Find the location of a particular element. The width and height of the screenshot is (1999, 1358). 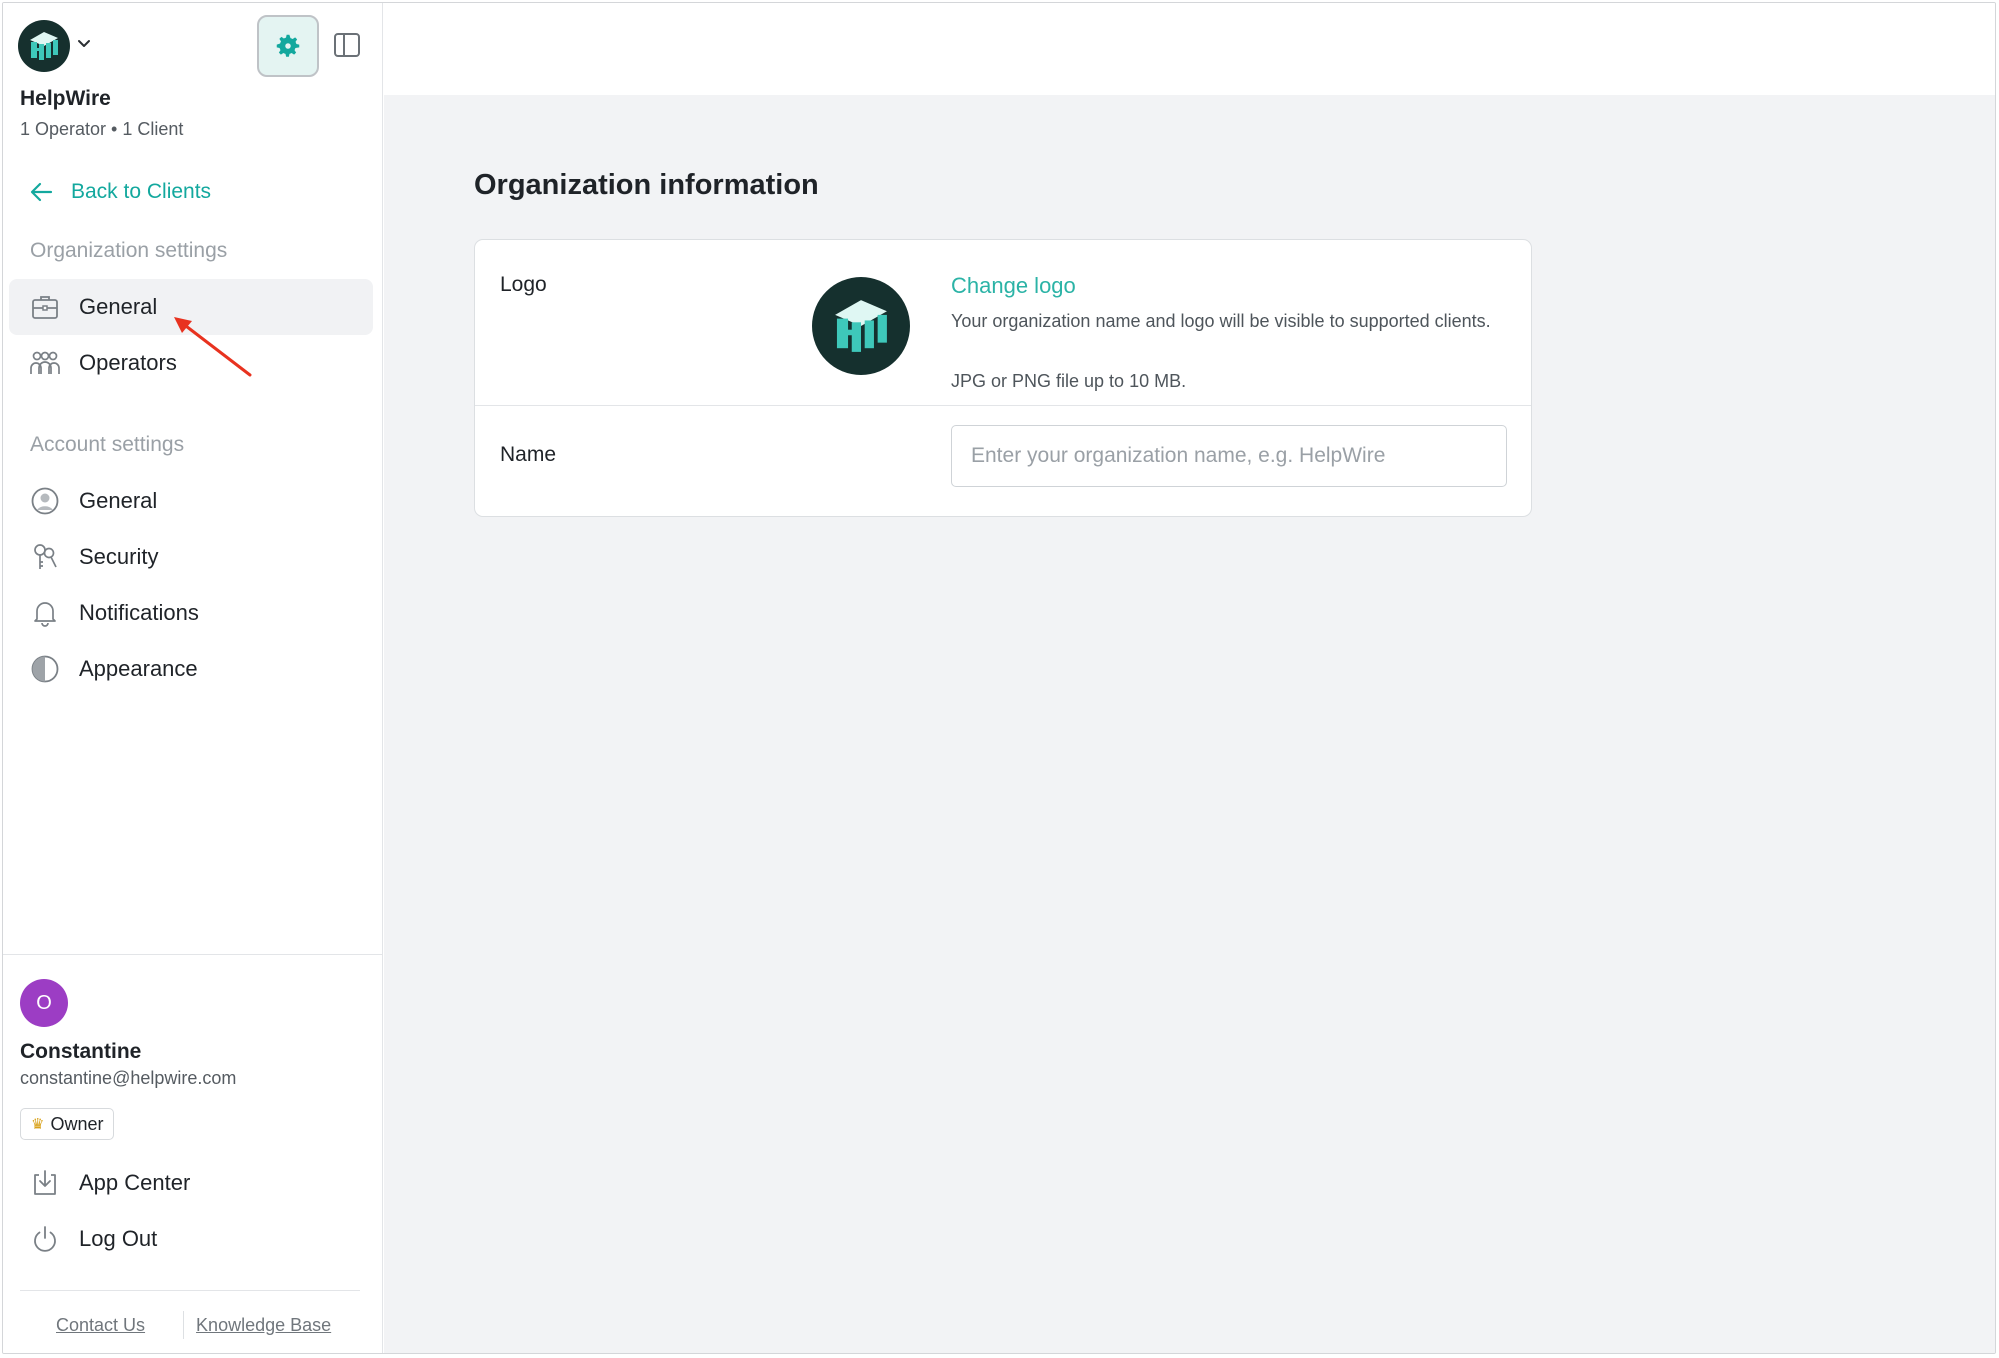

org-name: HelpWire is located at coordinates (65, 98).